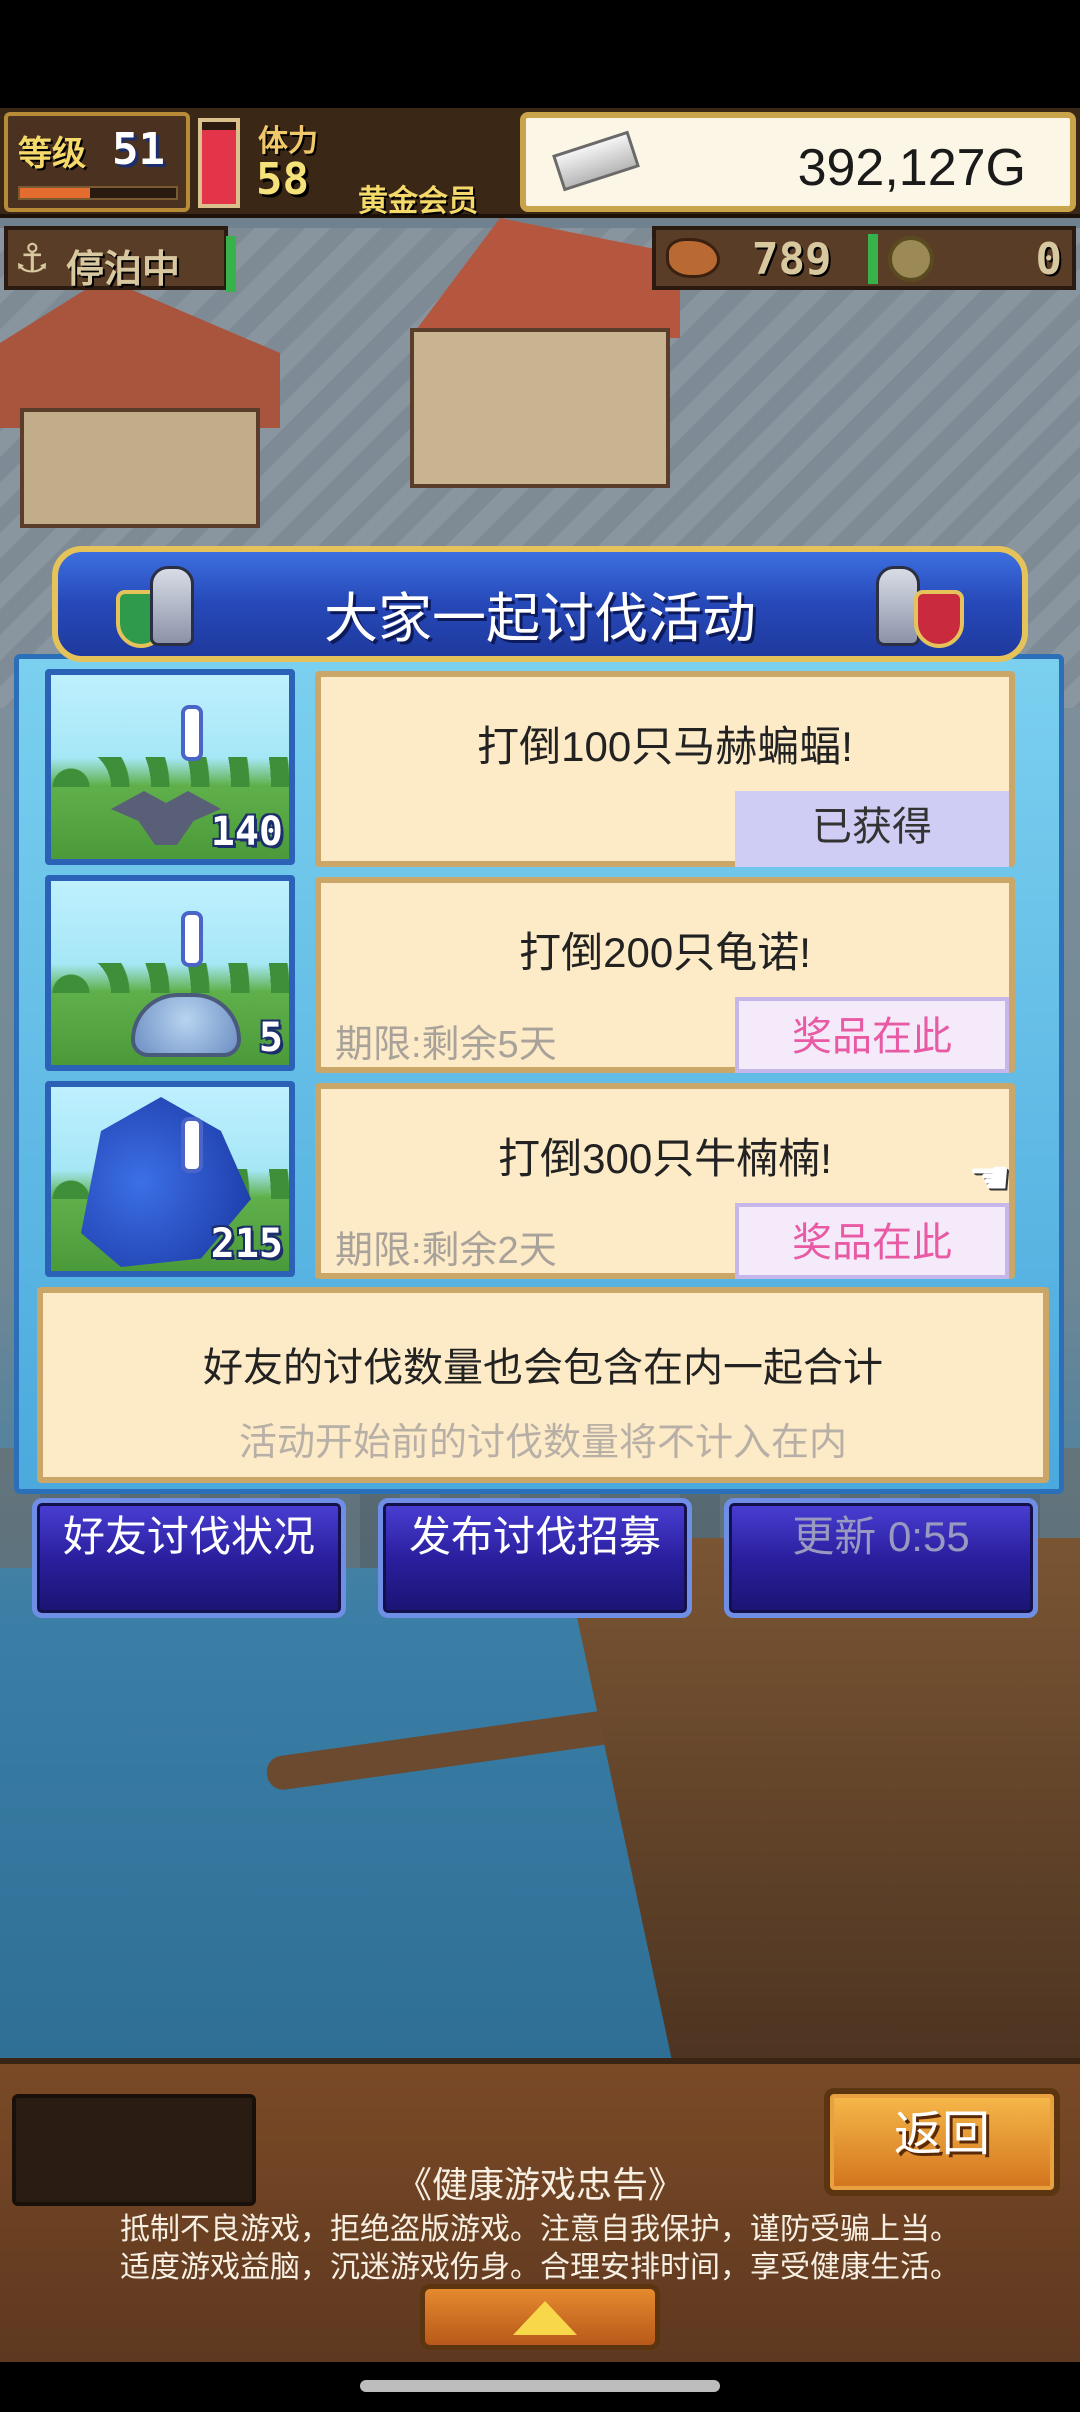 The width and height of the screenshot is (1080, 2412). What do you see at coordinates (545, 2318) in the screenshot?
I see `up-arrow-icon` at bounding box center [545, 2318].